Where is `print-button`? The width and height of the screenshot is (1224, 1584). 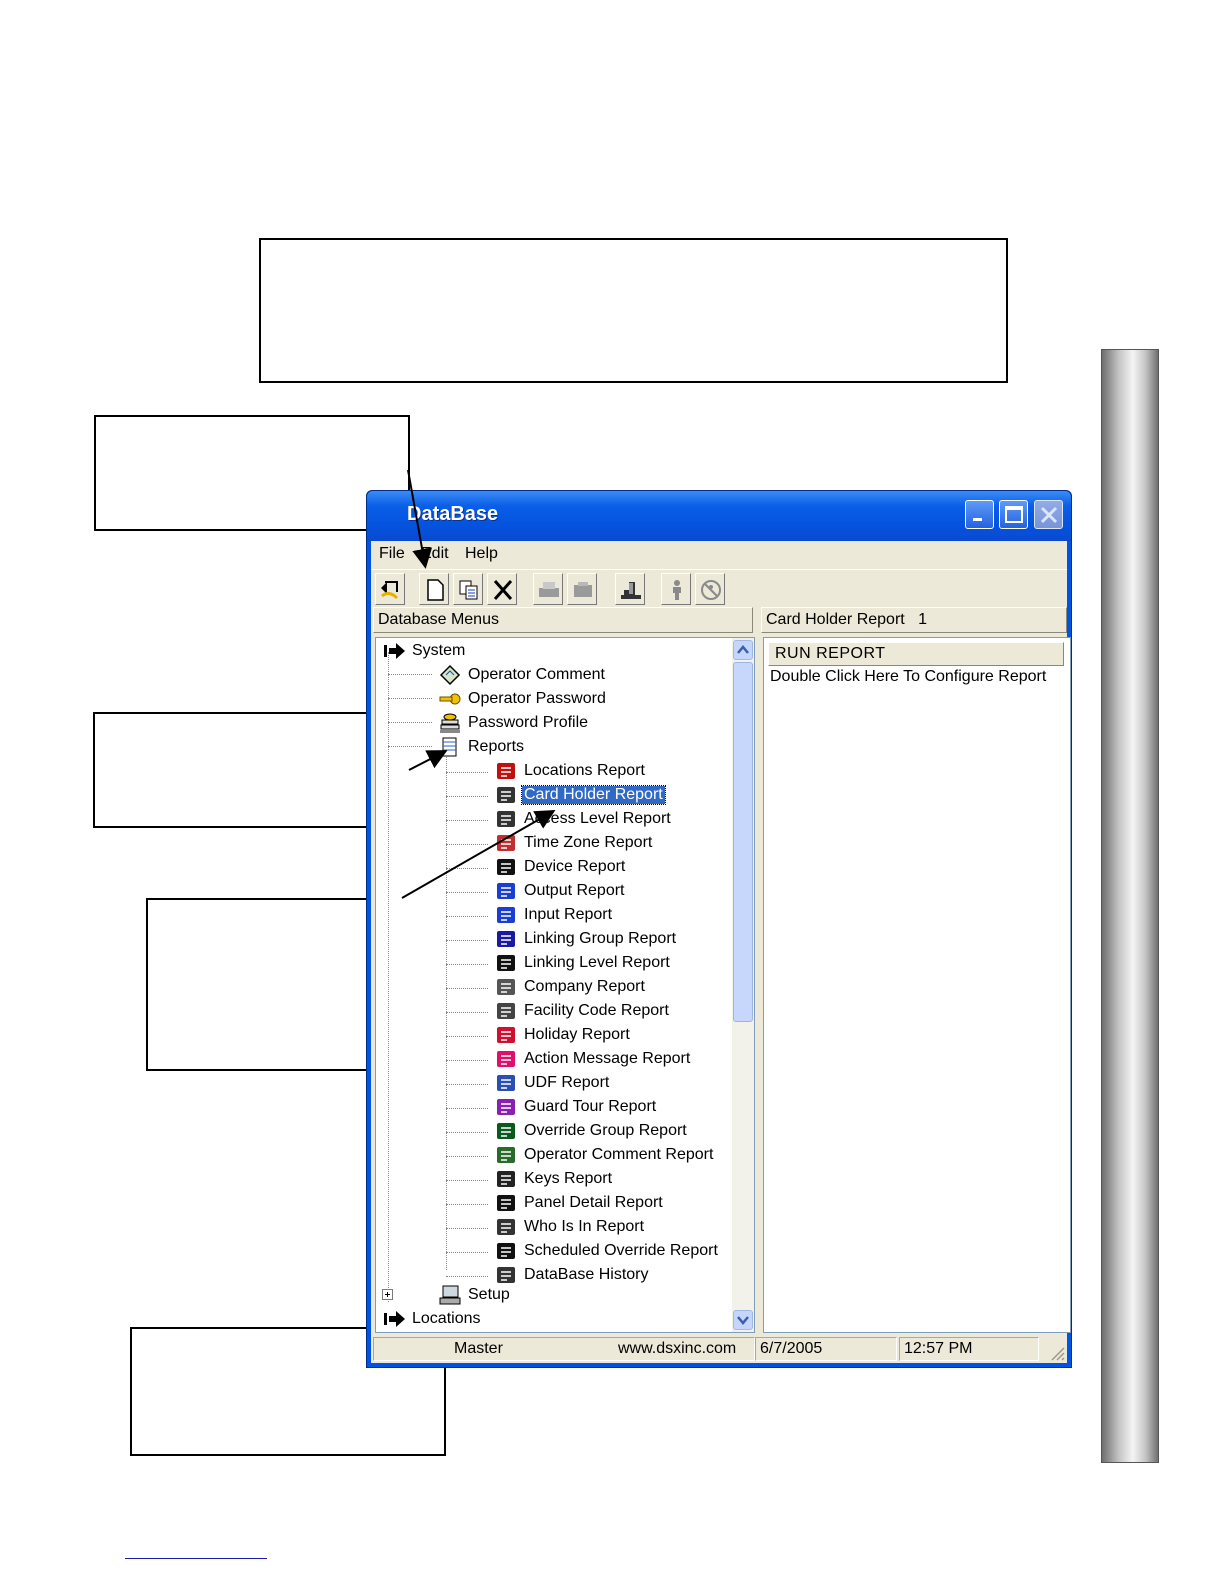 print-button is located at coordinates (548, 589).